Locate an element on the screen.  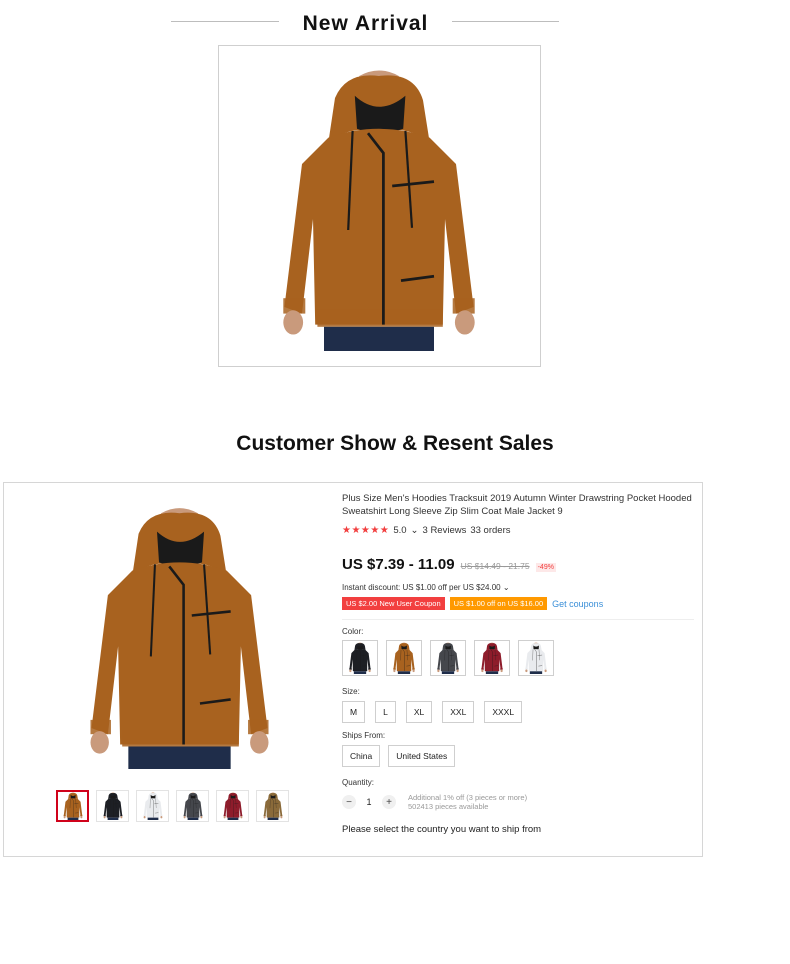
new-user-coupon: US $2.00 New User Coupon is located at coordinates (393, 603).